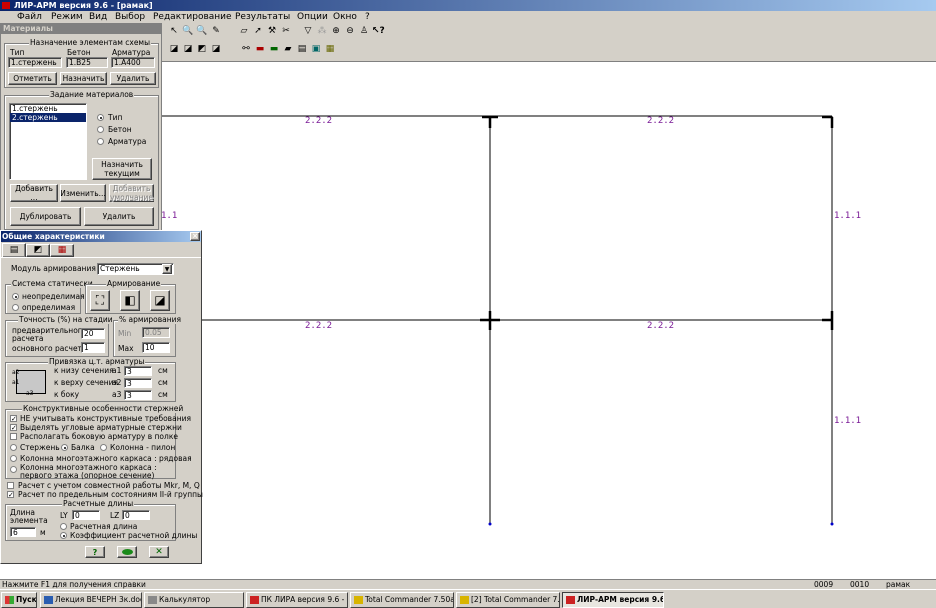  I want to click on close-icon: ×, so click(195, 236).